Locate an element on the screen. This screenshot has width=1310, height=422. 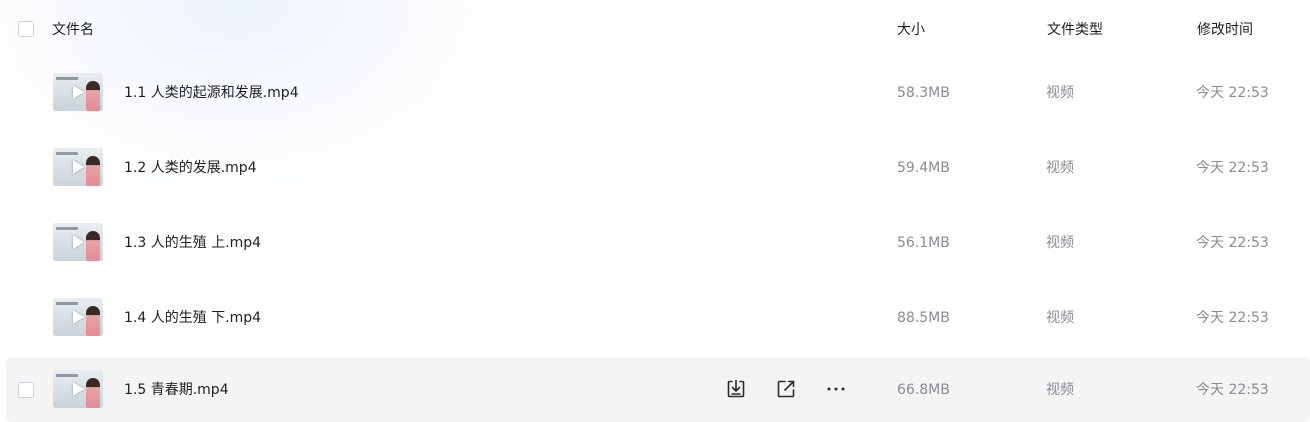
more-icon is located at coordinates (836, 389).